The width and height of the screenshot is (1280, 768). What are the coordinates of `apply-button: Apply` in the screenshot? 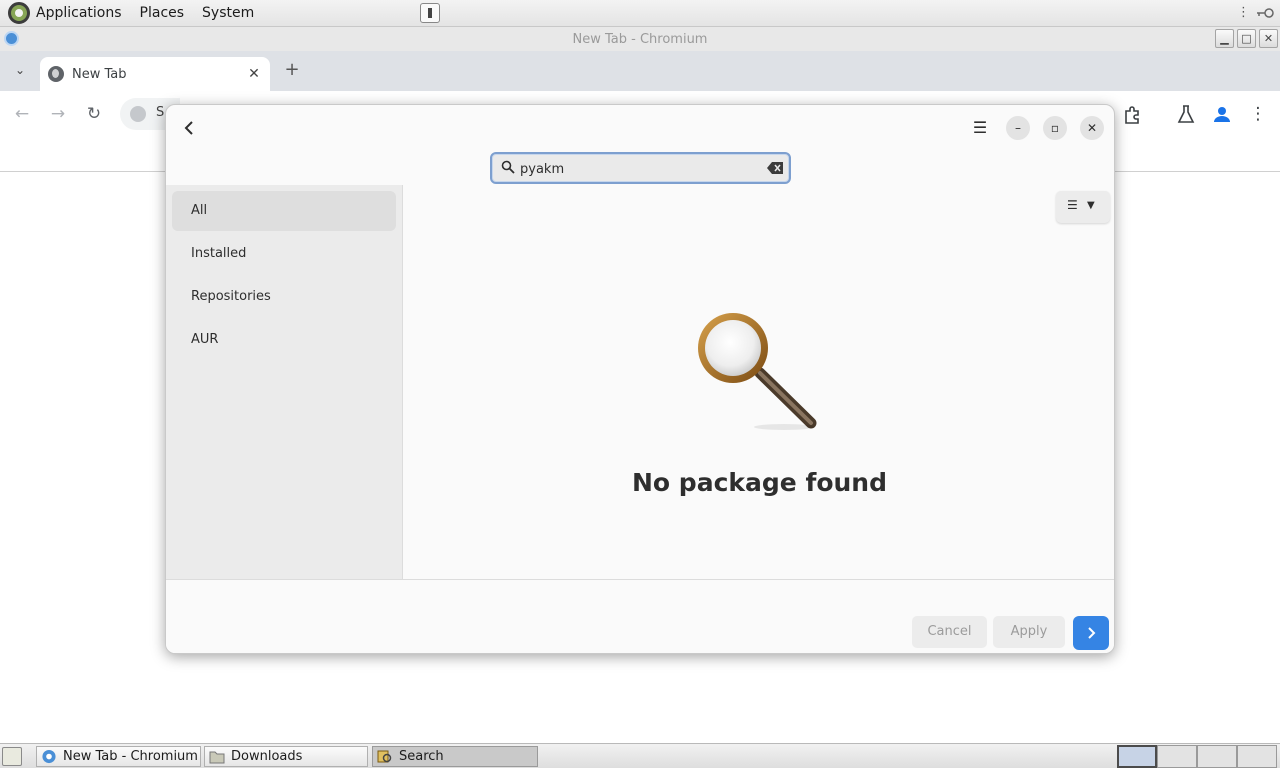 It's located at (1029, 632).